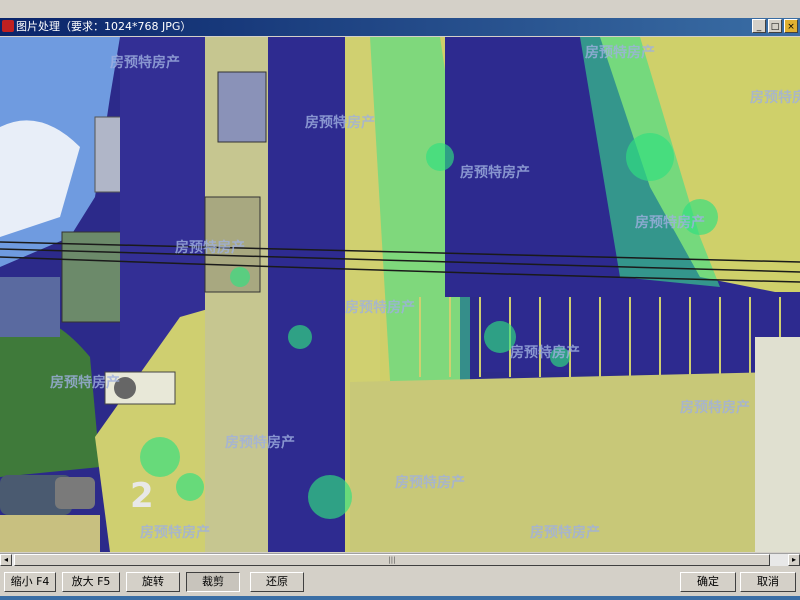 This screenshot has width=800, height=600. Describe the element at coordinates (708, 582) in the screenshot. I see `ok-button: 确定` at that location.